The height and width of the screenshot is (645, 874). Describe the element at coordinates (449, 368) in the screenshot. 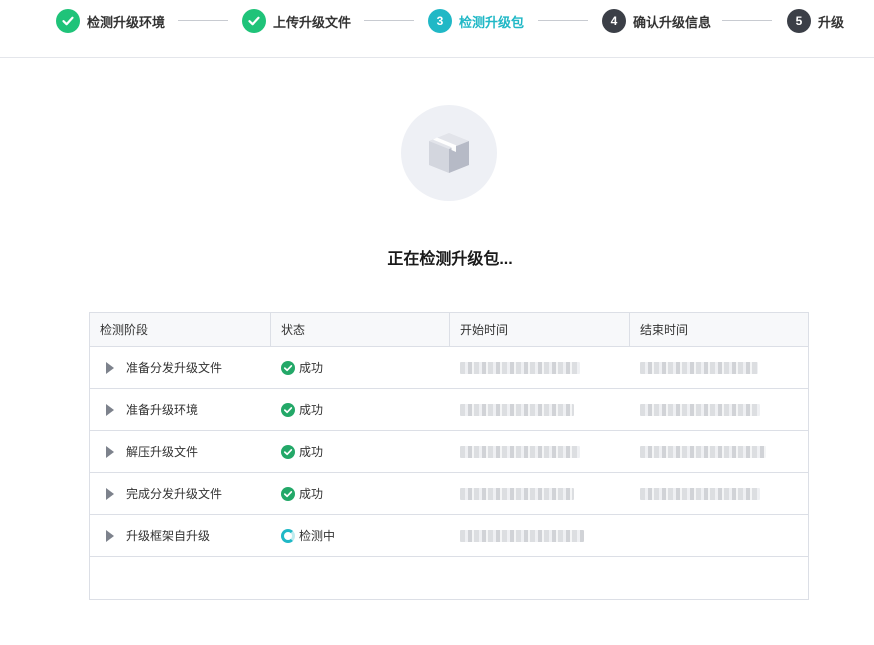

I see `table-row: 准备分发升级文件 成功` at that location.